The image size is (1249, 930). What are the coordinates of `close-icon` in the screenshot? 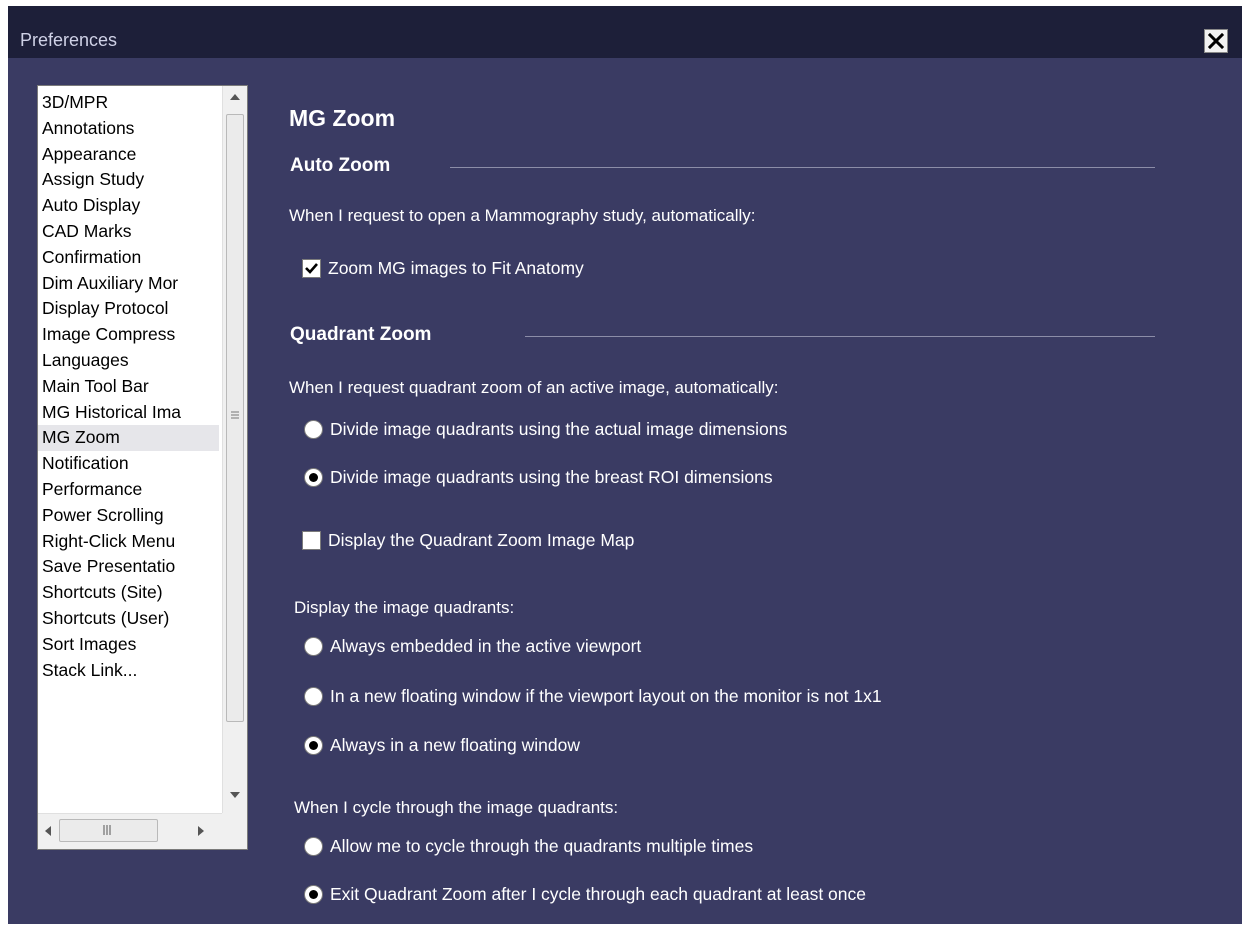 It's located at (1216, 41).